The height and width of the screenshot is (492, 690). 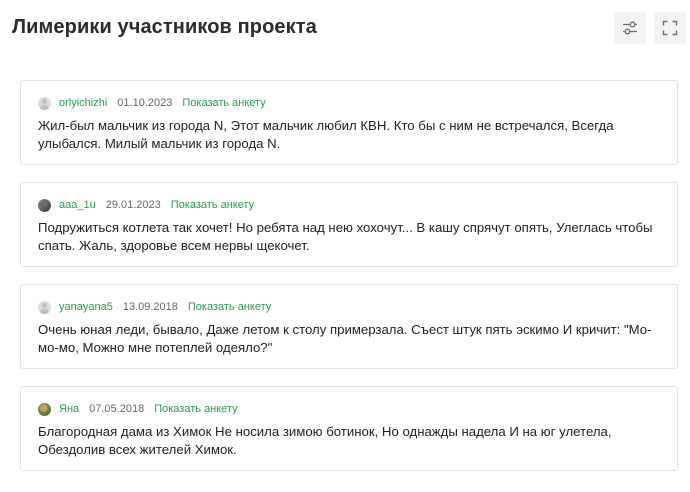 I want to click on author-username: orlyichizhi, so click(x=83, y=103).